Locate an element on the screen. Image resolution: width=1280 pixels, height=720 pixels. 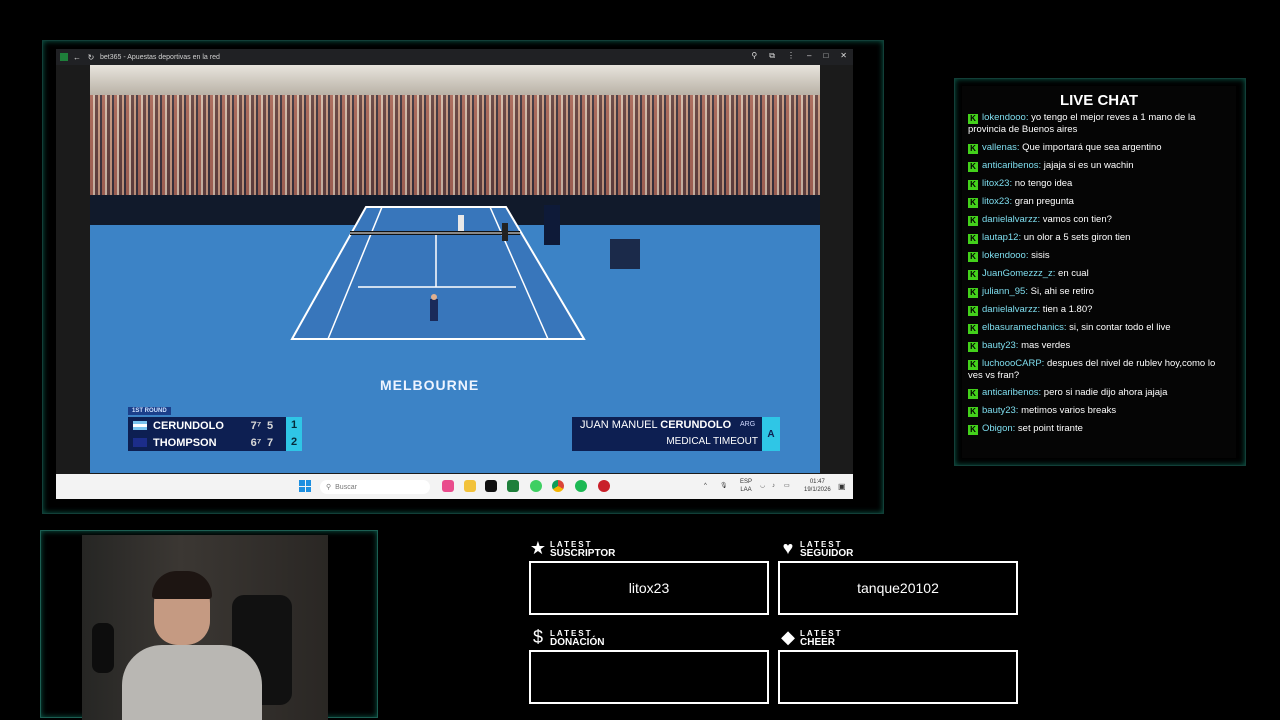
windows-start-icon is located at coordinates (305, 486).